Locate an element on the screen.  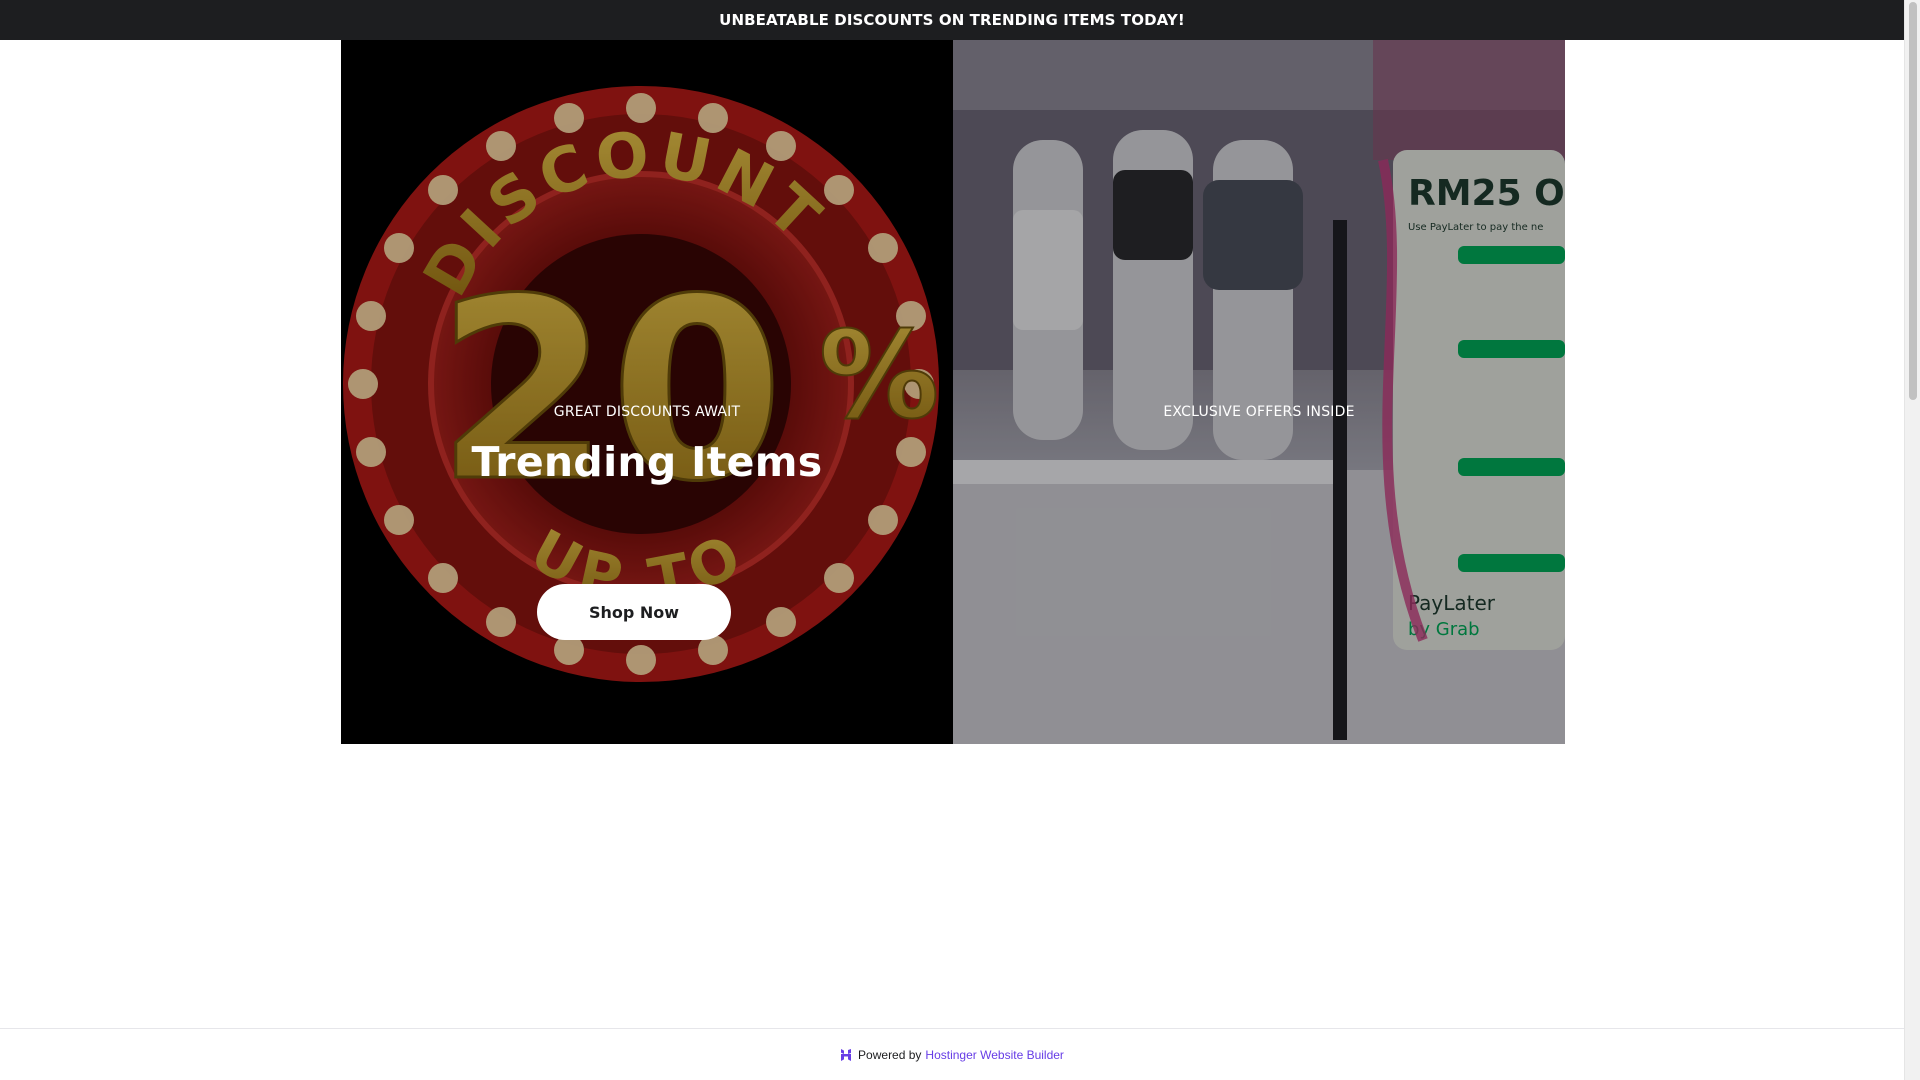
scrollbar-thumb is located at coordinates (1913, 201).